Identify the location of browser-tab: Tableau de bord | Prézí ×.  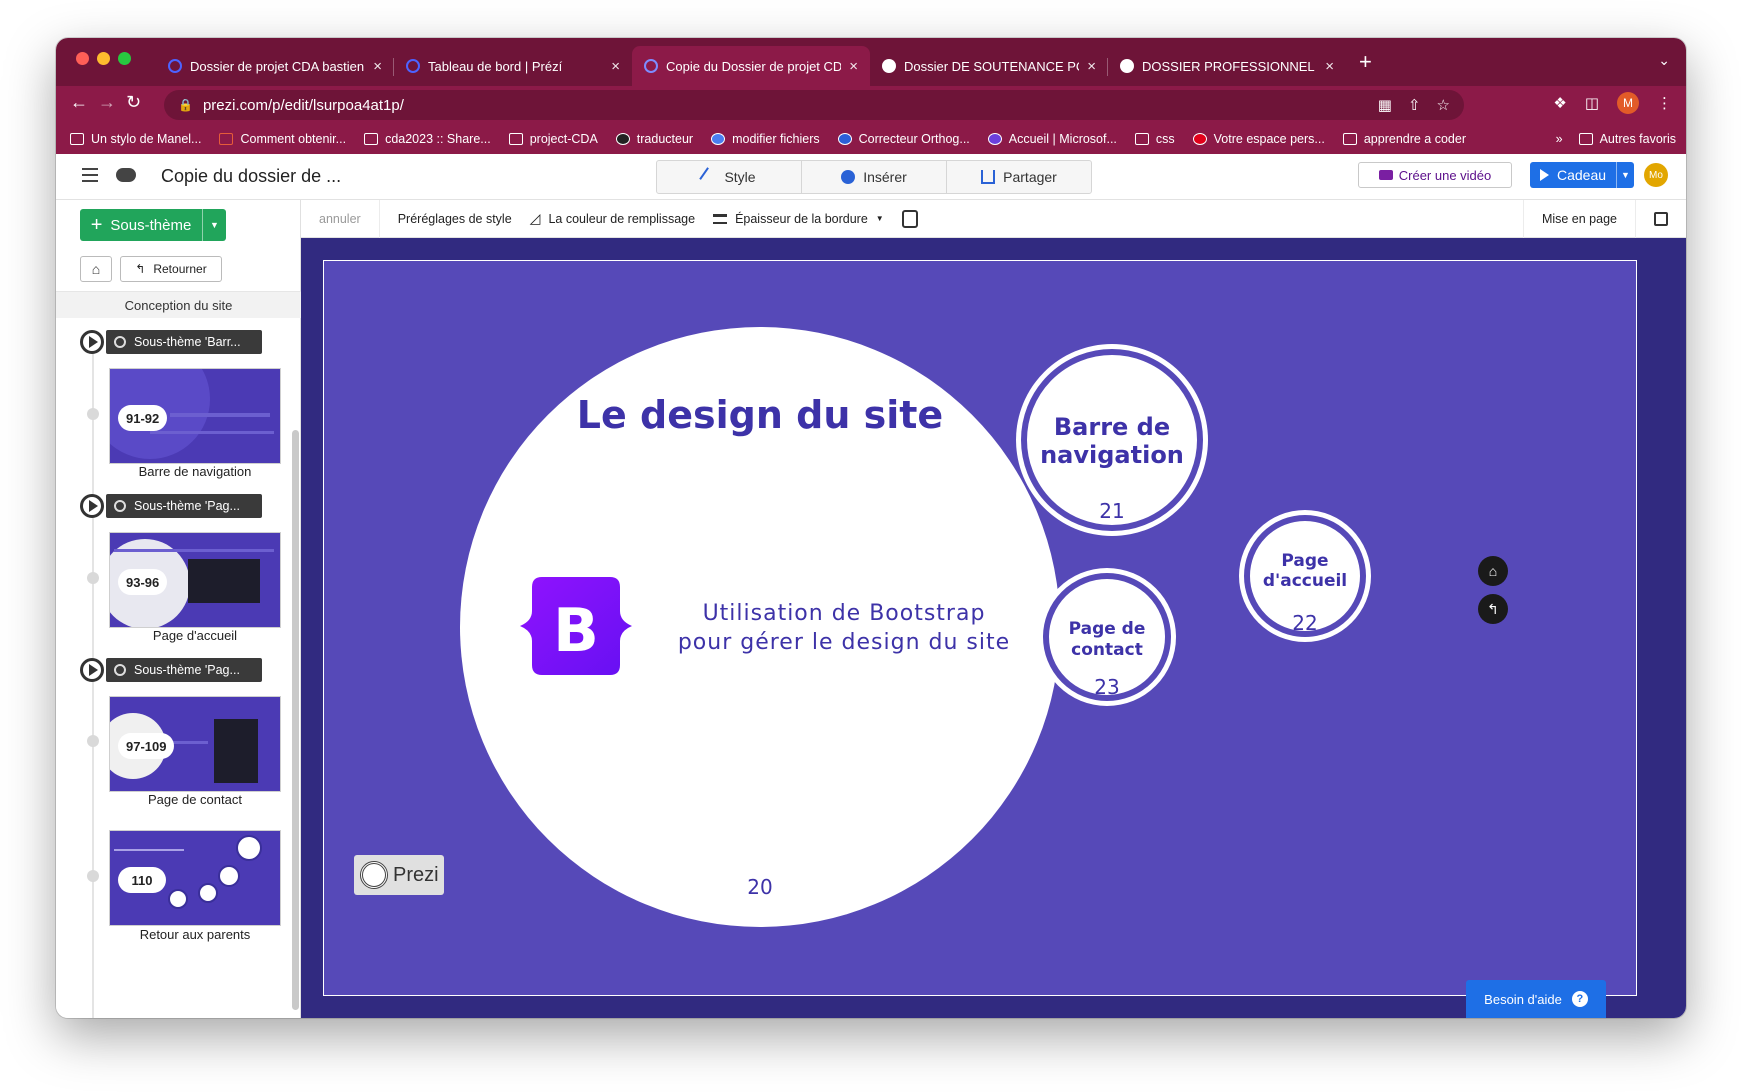
(513, 66).